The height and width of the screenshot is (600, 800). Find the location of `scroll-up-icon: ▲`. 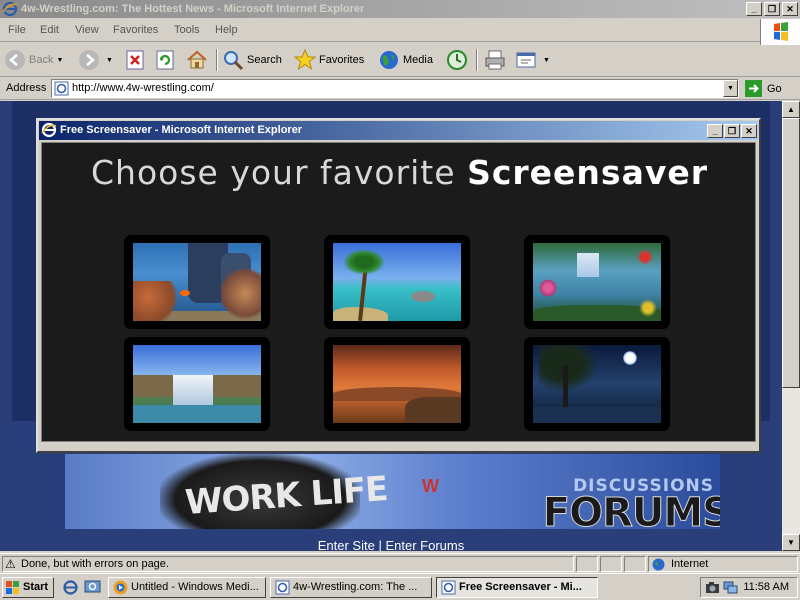

scroll-up-icon: ▲ is located at coordinates (791, 109).